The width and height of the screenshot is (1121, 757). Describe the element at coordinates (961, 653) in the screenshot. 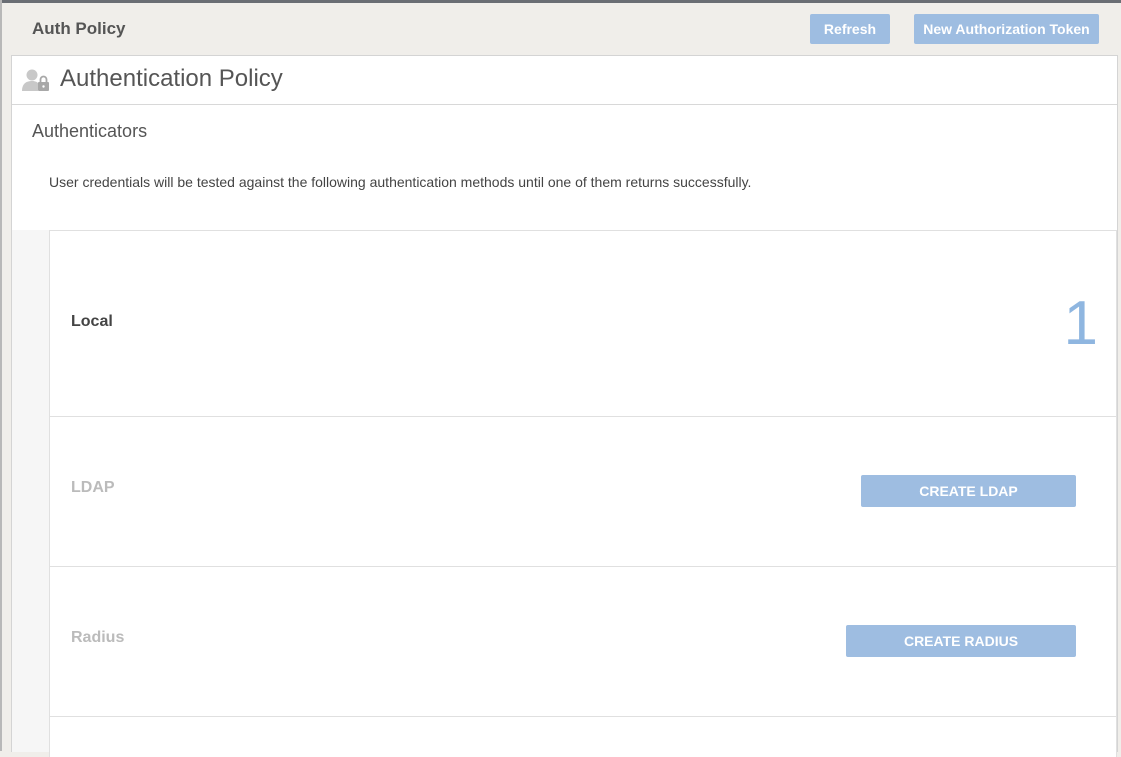

I see `create-radius-authenticator-button: CREATE RADIUS AUTHENTICATOR` at that location.